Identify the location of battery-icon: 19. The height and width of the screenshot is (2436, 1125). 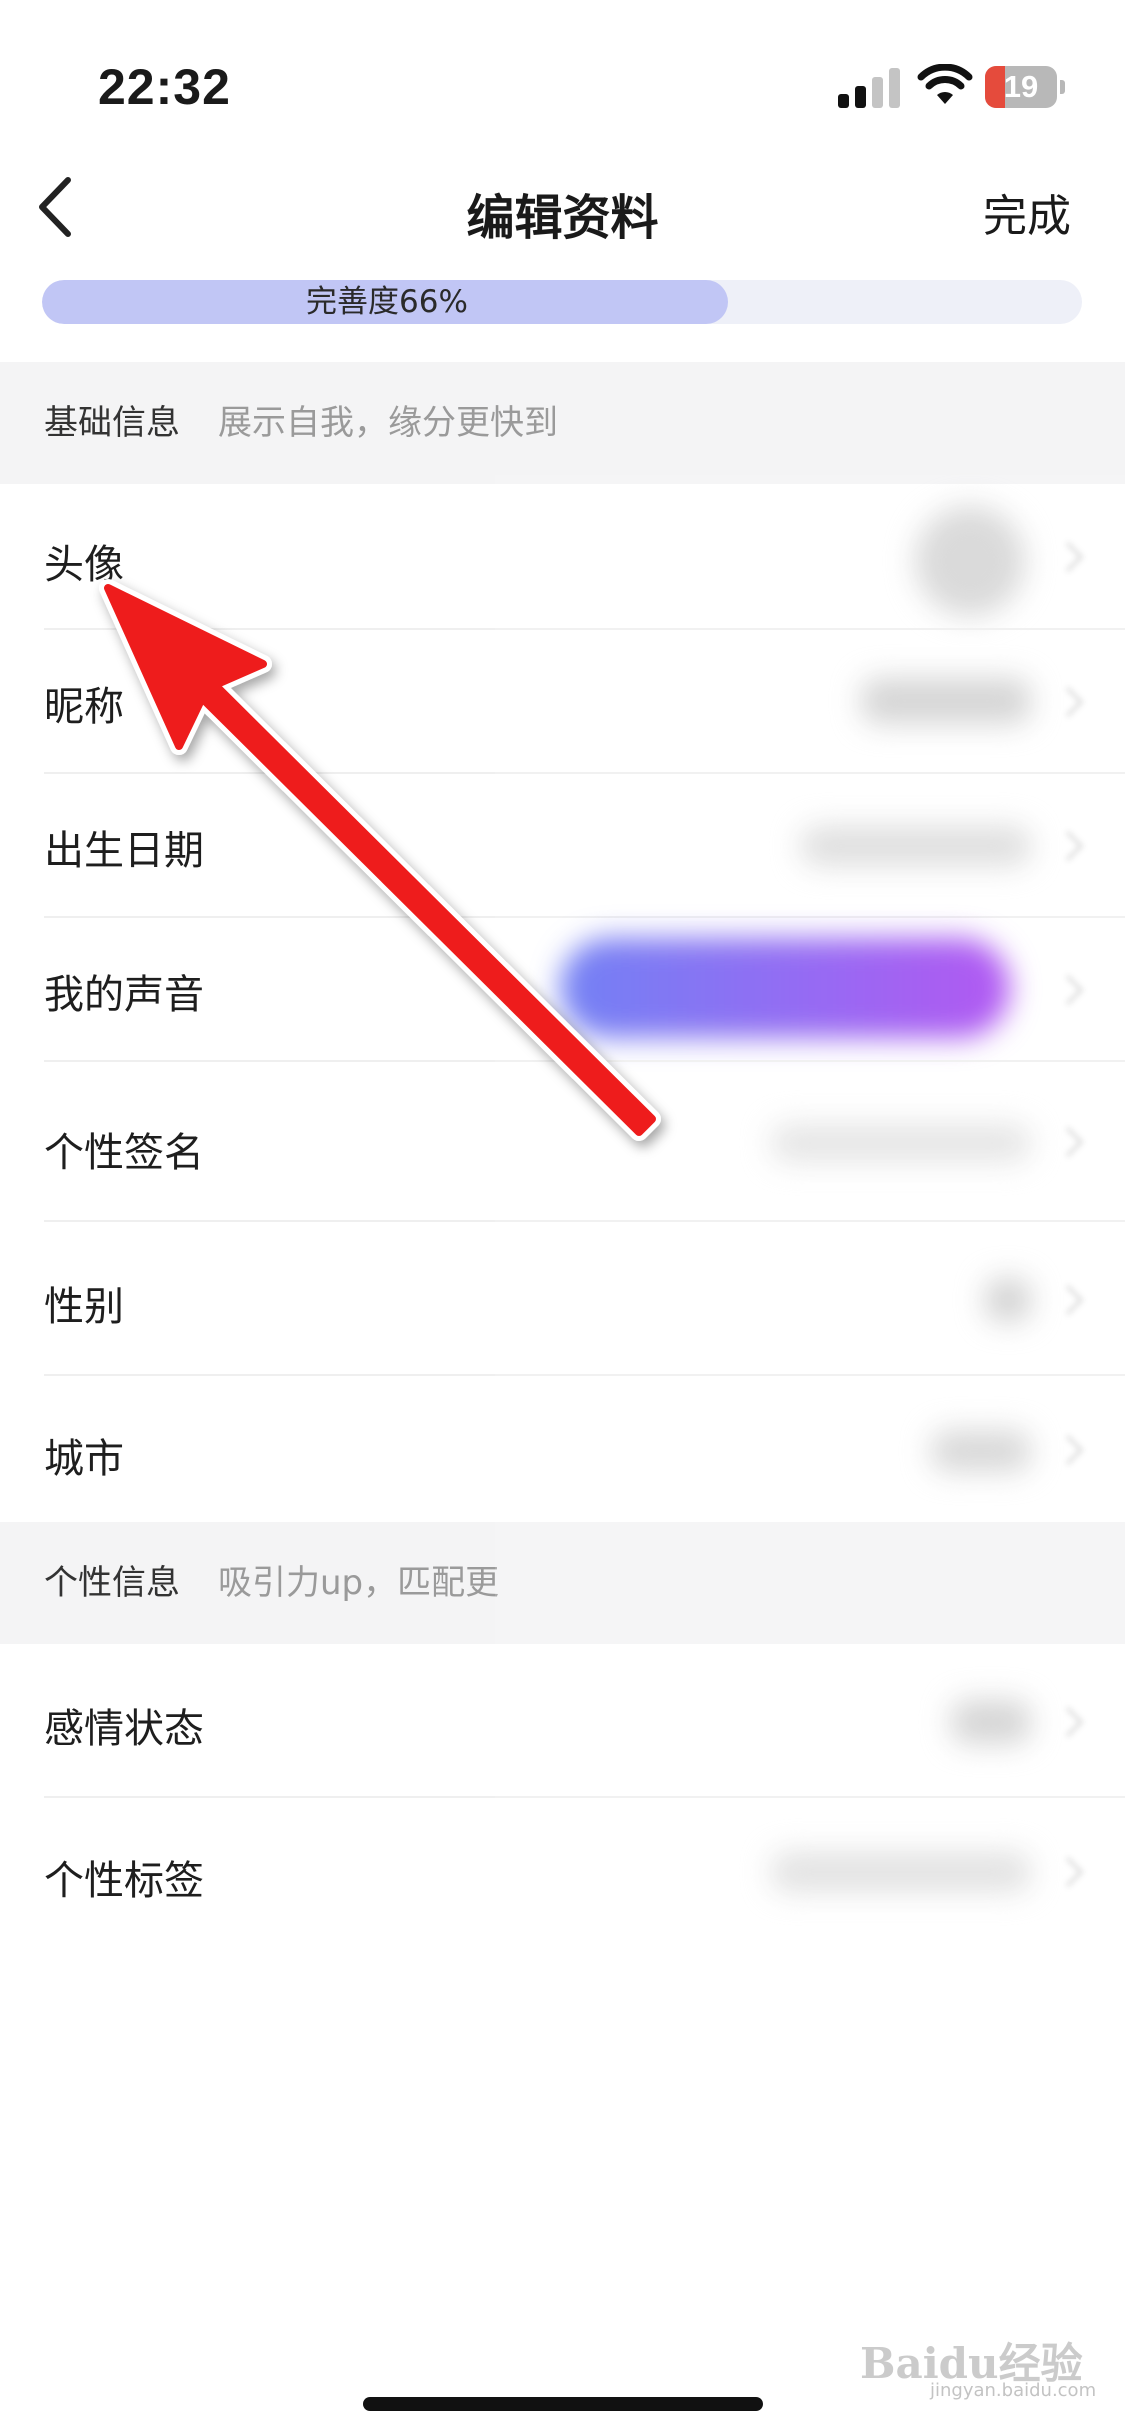
(1025, 87).